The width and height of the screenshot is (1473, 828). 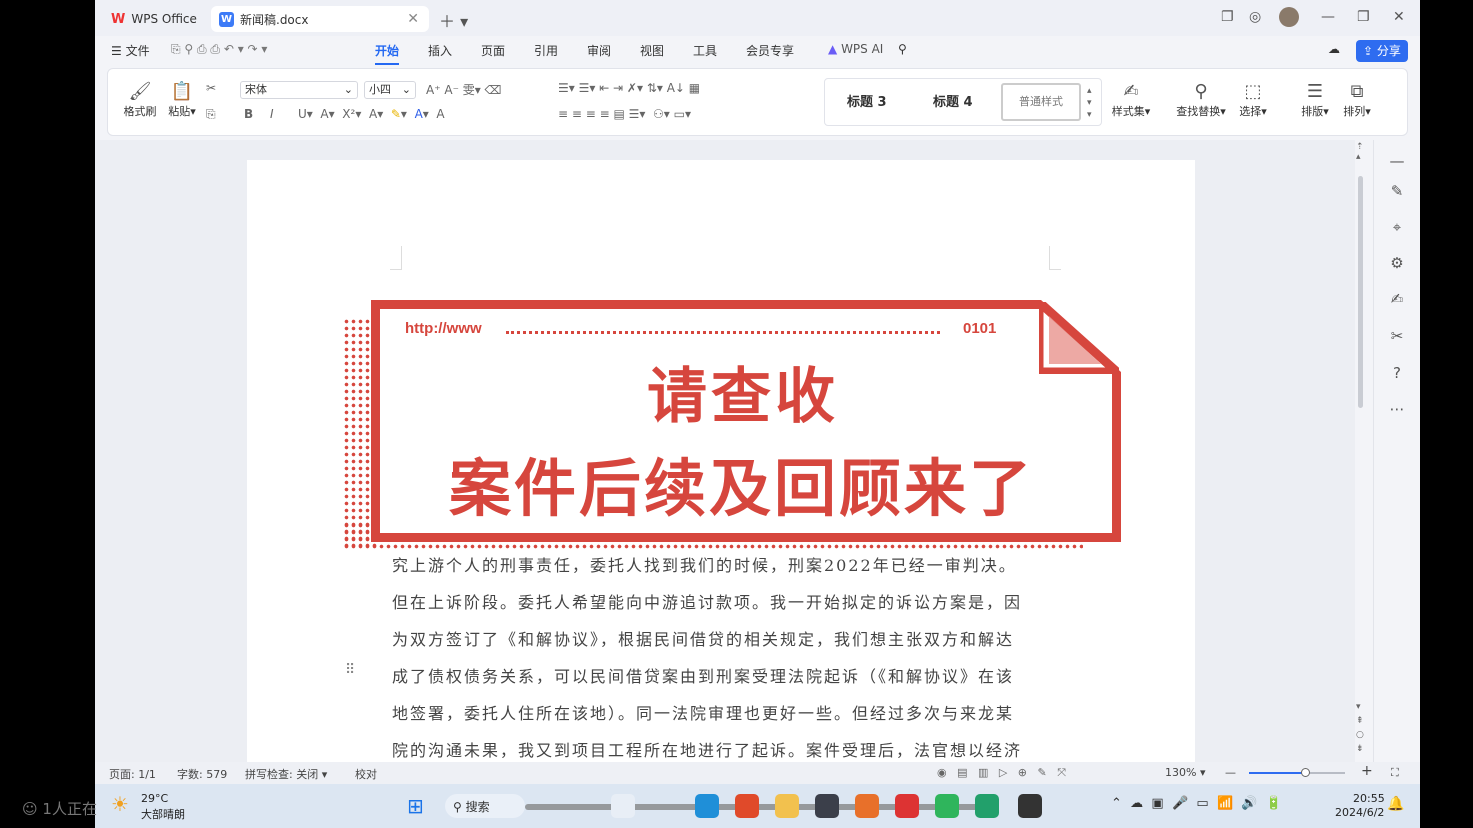 I want to click on maximize-icon: ❐, so click(x=1363, y=17).